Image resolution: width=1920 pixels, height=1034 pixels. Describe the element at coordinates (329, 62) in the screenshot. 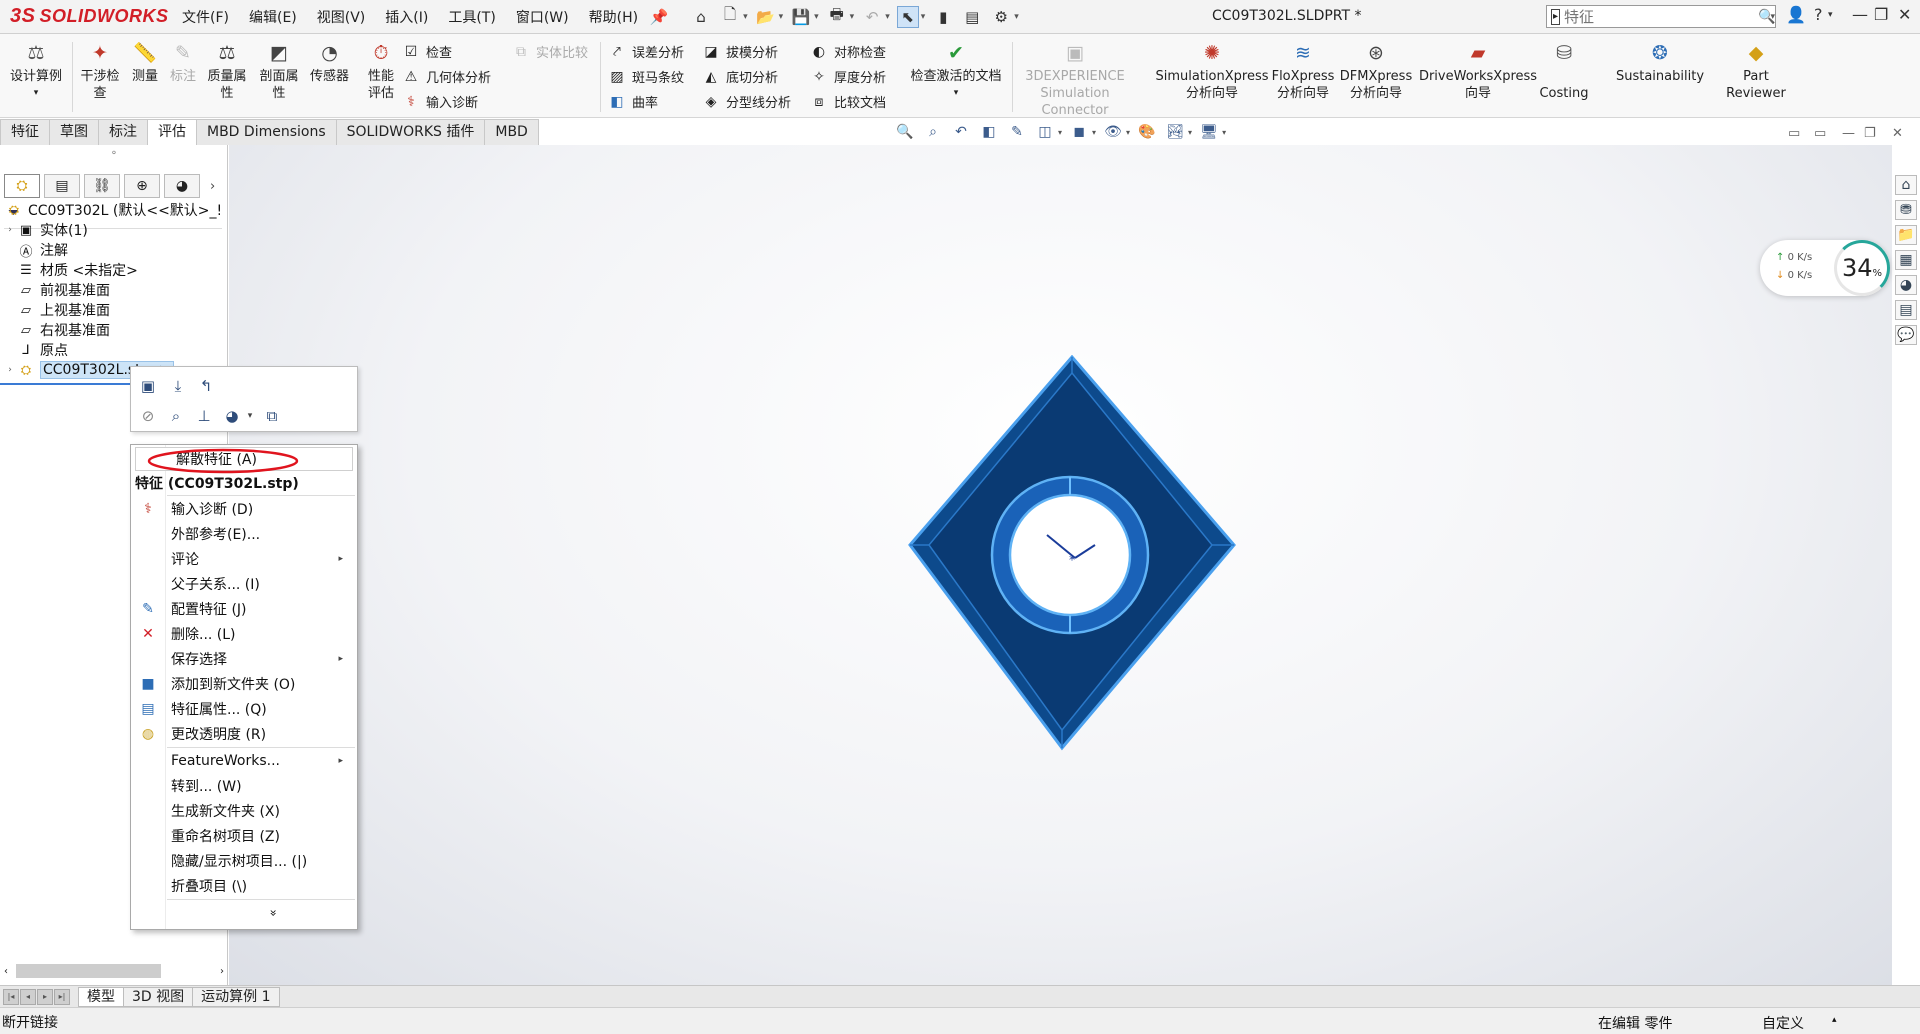

I see `sensor-button: ◔ 传感器` at that location.